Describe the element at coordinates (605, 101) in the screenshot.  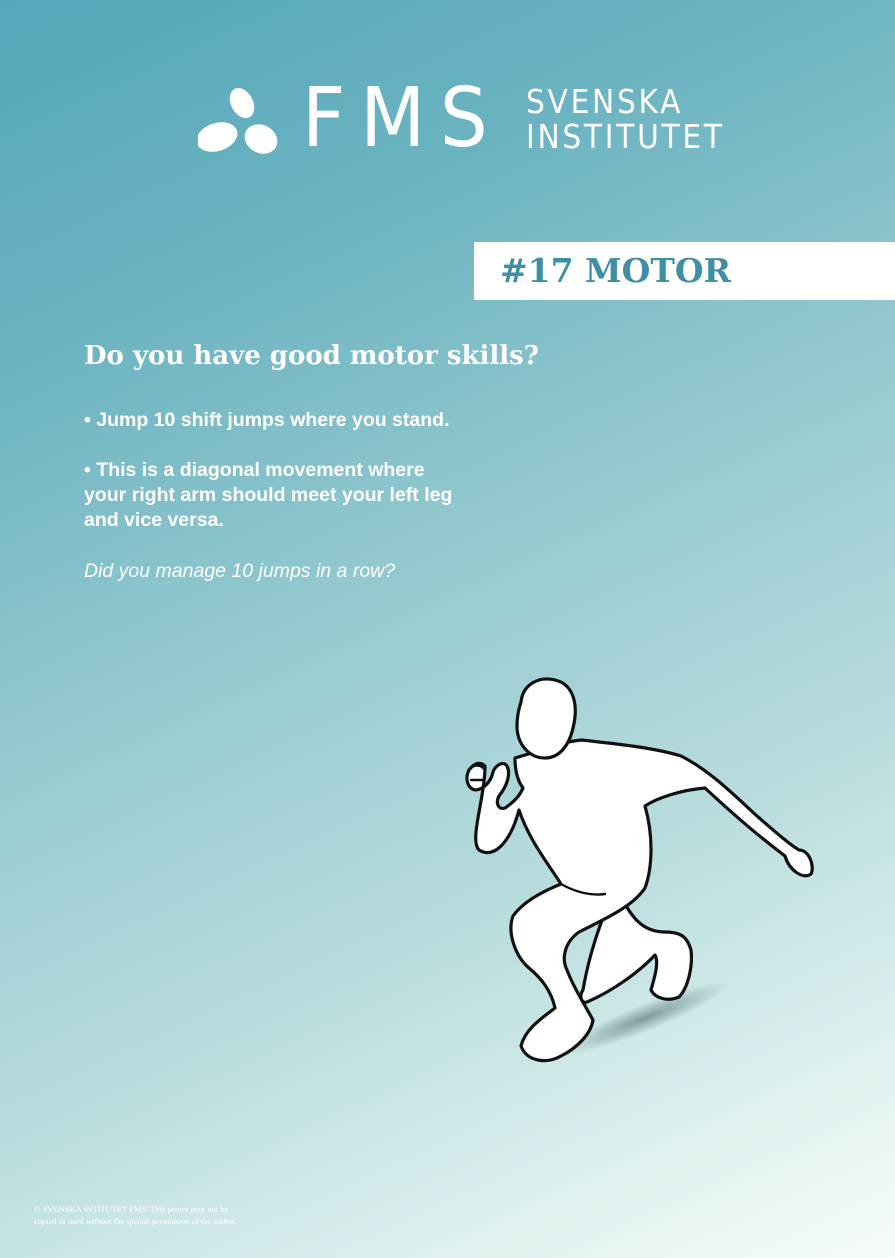
I see `logo-subtitle-line-1: SVENSKA` at that location.